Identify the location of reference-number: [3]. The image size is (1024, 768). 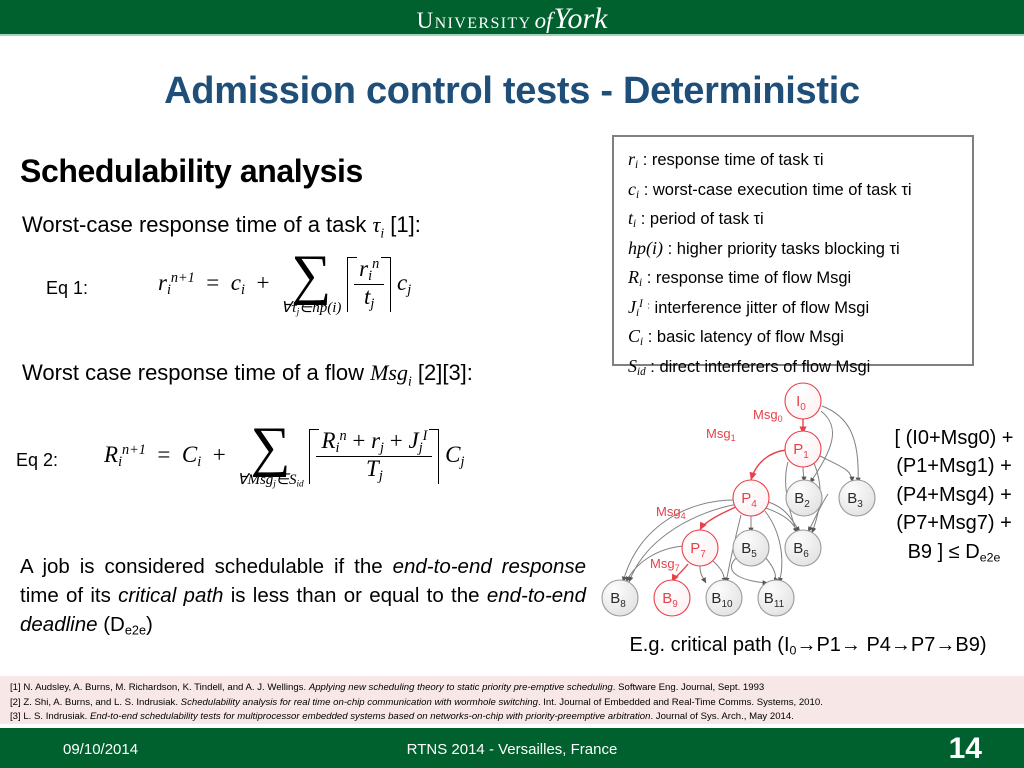
(15, 717).